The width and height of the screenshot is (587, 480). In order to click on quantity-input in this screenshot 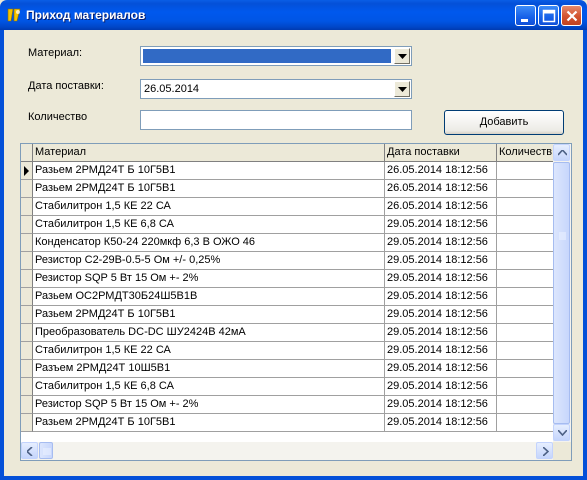, I will do `click(276, 120)`.